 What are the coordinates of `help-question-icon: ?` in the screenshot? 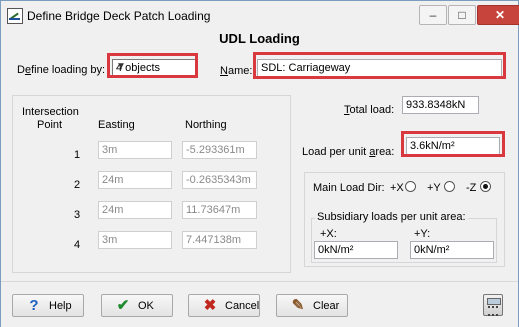 It's located at (34, 305).